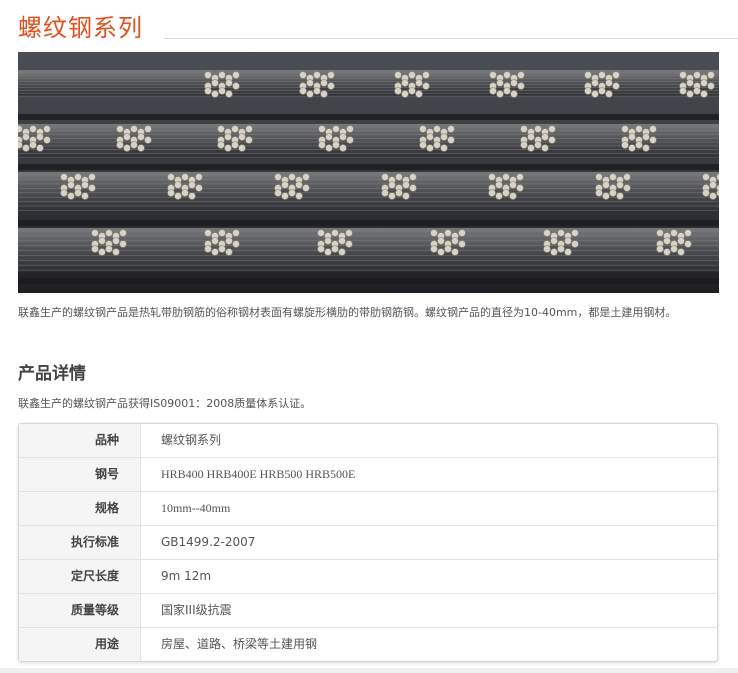 The width and height of the screenshot is (738, 673). What do you see at coordinates (368, 611) in the screenshot?
I see `spec-row-quality: 质量等级 国家III级抗震` at bounding box center [368, 611].